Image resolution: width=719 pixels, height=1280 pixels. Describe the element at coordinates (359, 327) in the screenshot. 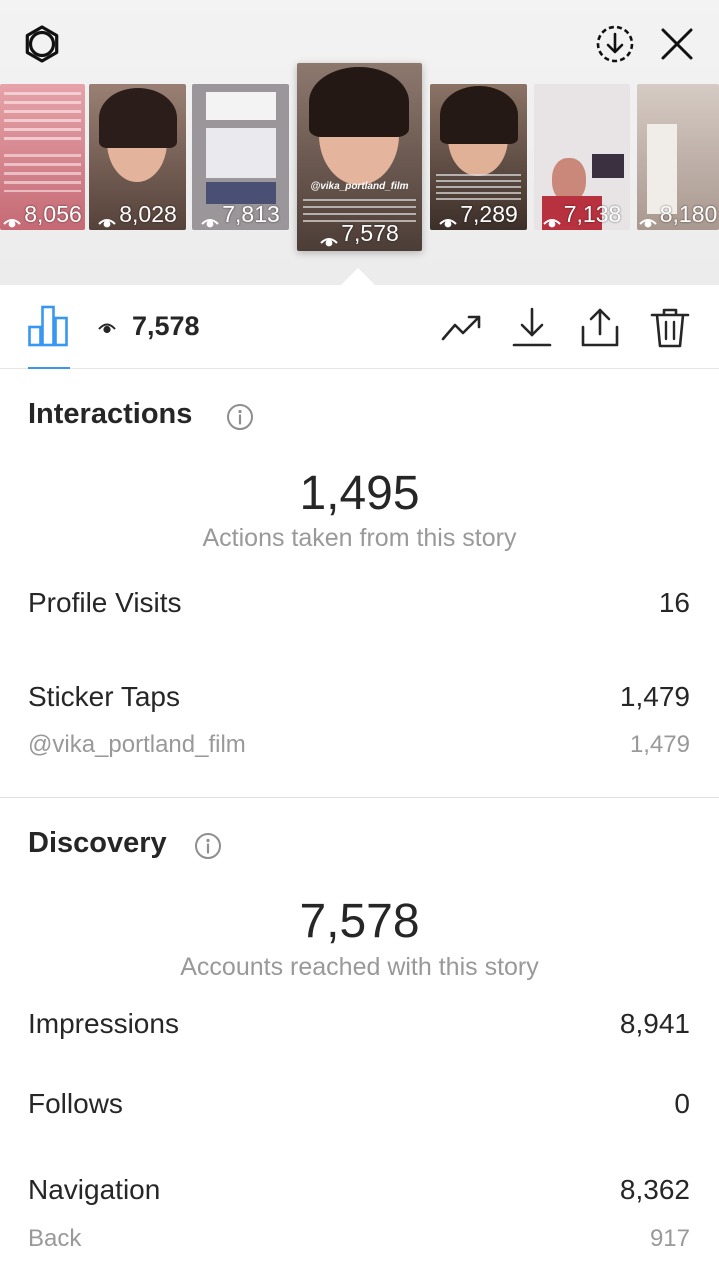

I see `insights-toolbar: 7,578` at that location.